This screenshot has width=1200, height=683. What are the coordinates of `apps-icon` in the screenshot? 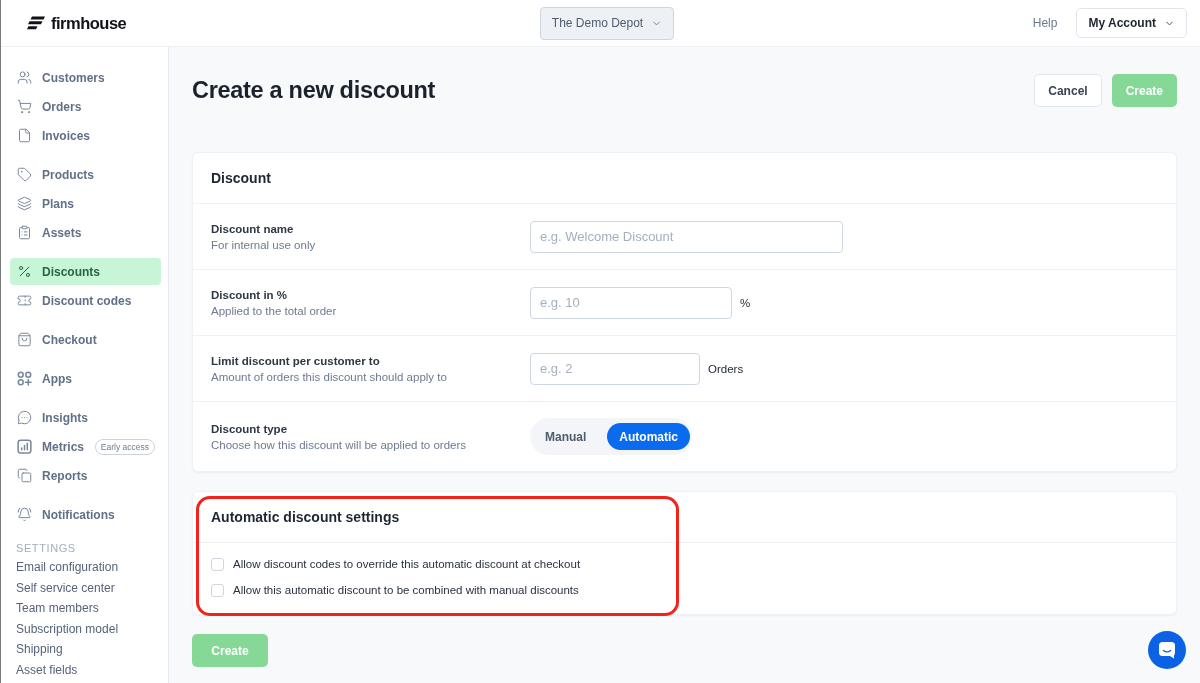 It's located at (24, 378).